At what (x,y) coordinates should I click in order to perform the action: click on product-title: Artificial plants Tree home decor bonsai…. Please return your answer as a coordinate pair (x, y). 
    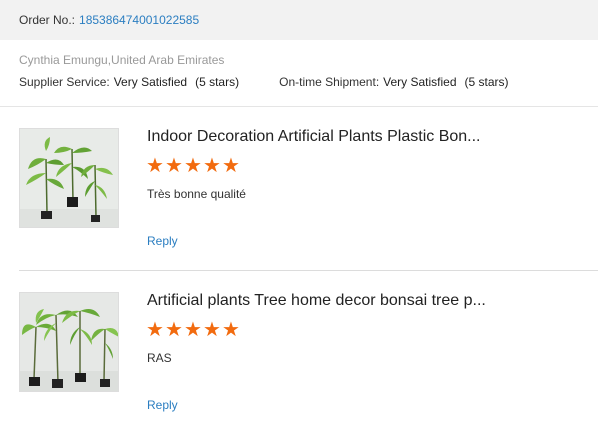
    Looking at the image, I should click on (367, 301).